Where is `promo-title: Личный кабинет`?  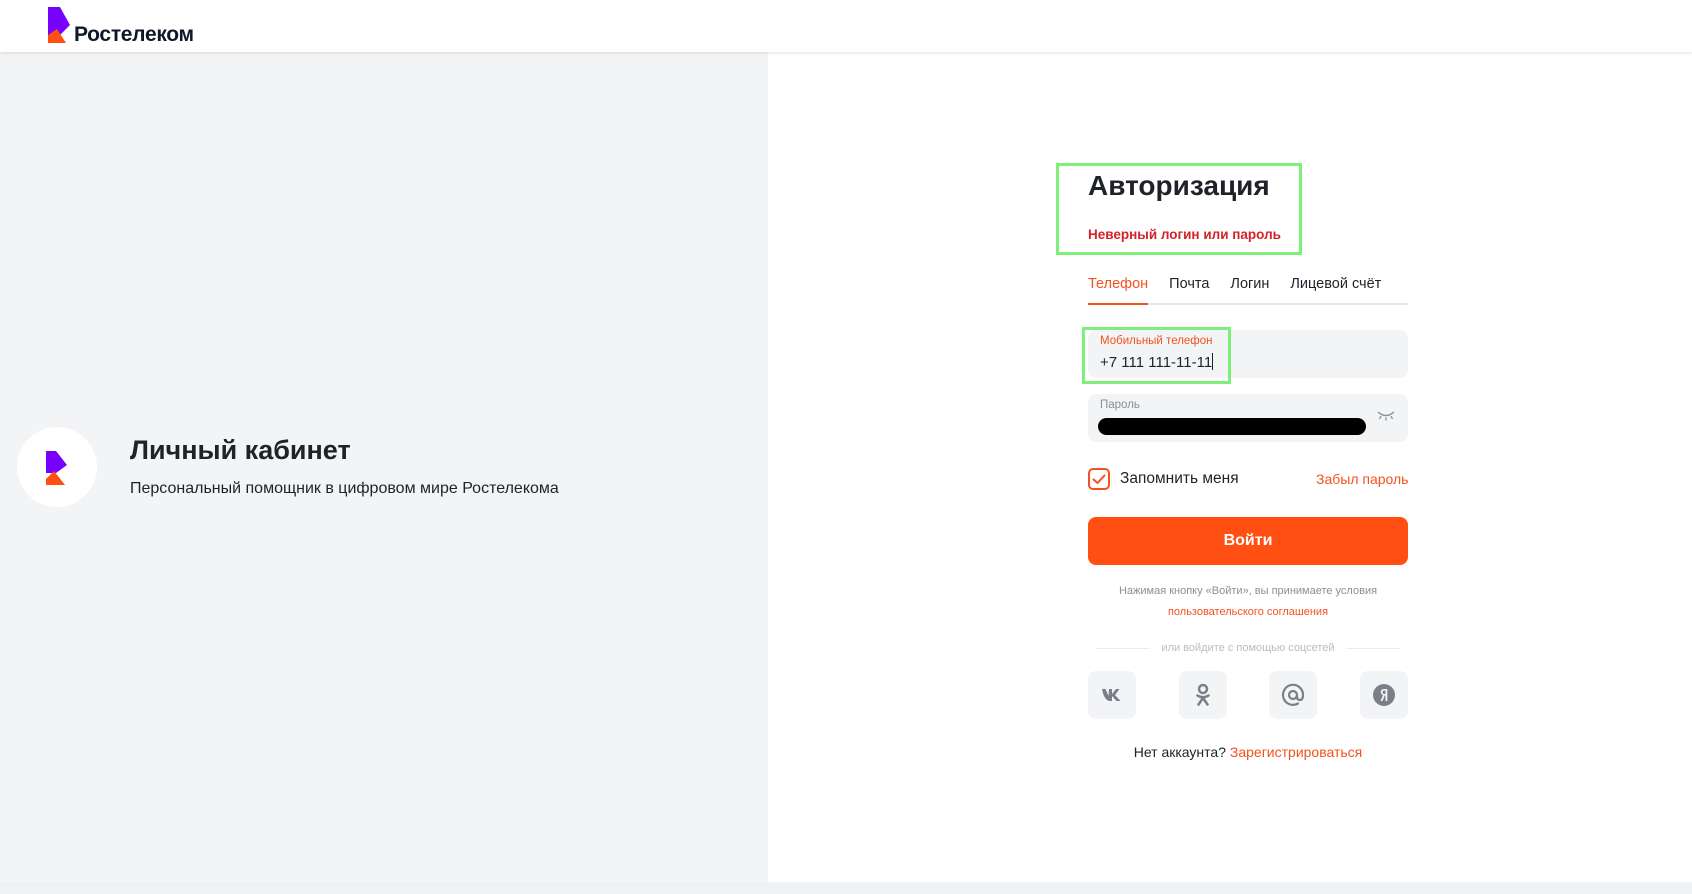 promo-title: Личный кабинет is located at coordinates (240, 450).